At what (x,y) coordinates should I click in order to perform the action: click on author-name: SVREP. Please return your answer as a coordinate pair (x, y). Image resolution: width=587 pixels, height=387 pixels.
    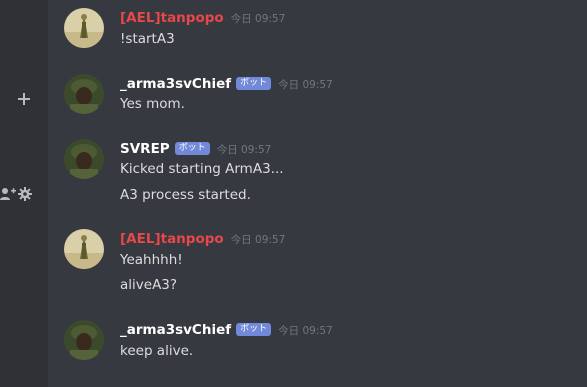
    Looking at the image, I should click on (145, 149).